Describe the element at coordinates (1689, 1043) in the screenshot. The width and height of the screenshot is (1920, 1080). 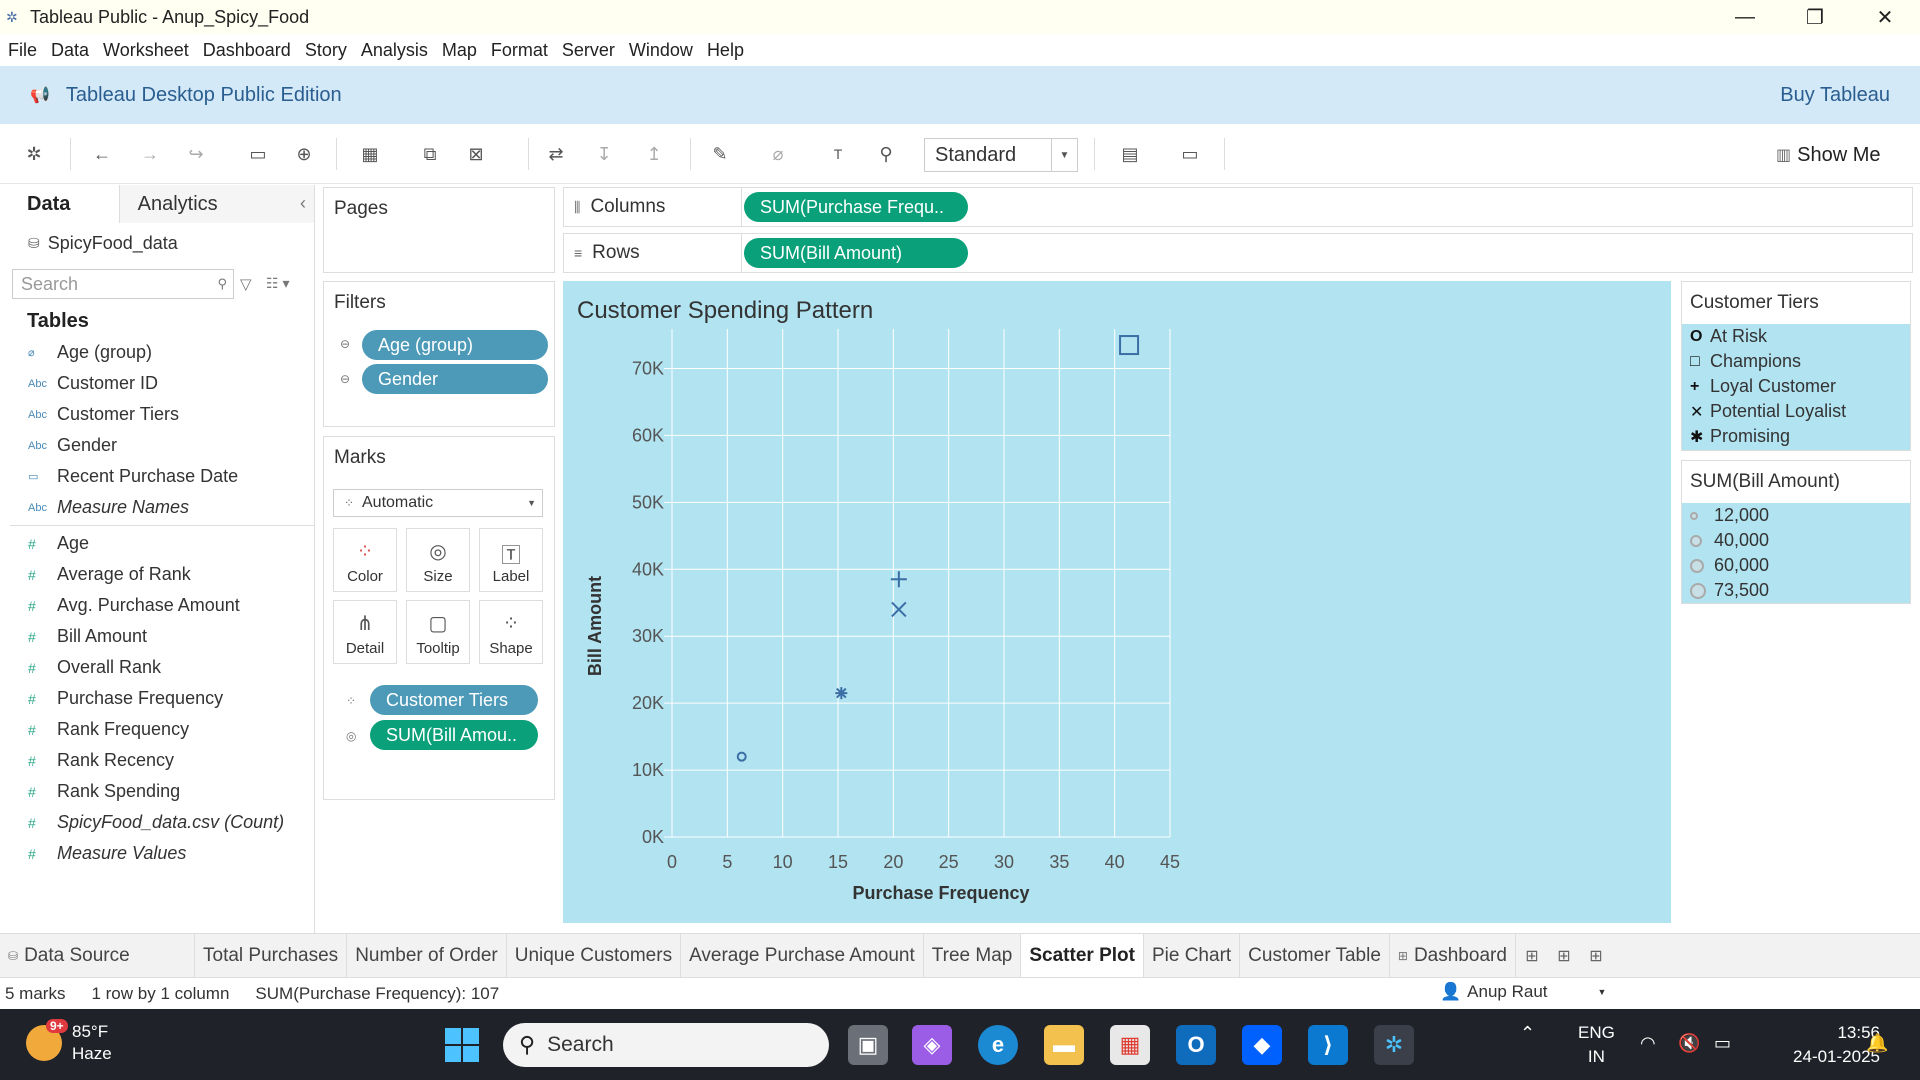
I see `volume-muted-icon: 🔇` at that location.